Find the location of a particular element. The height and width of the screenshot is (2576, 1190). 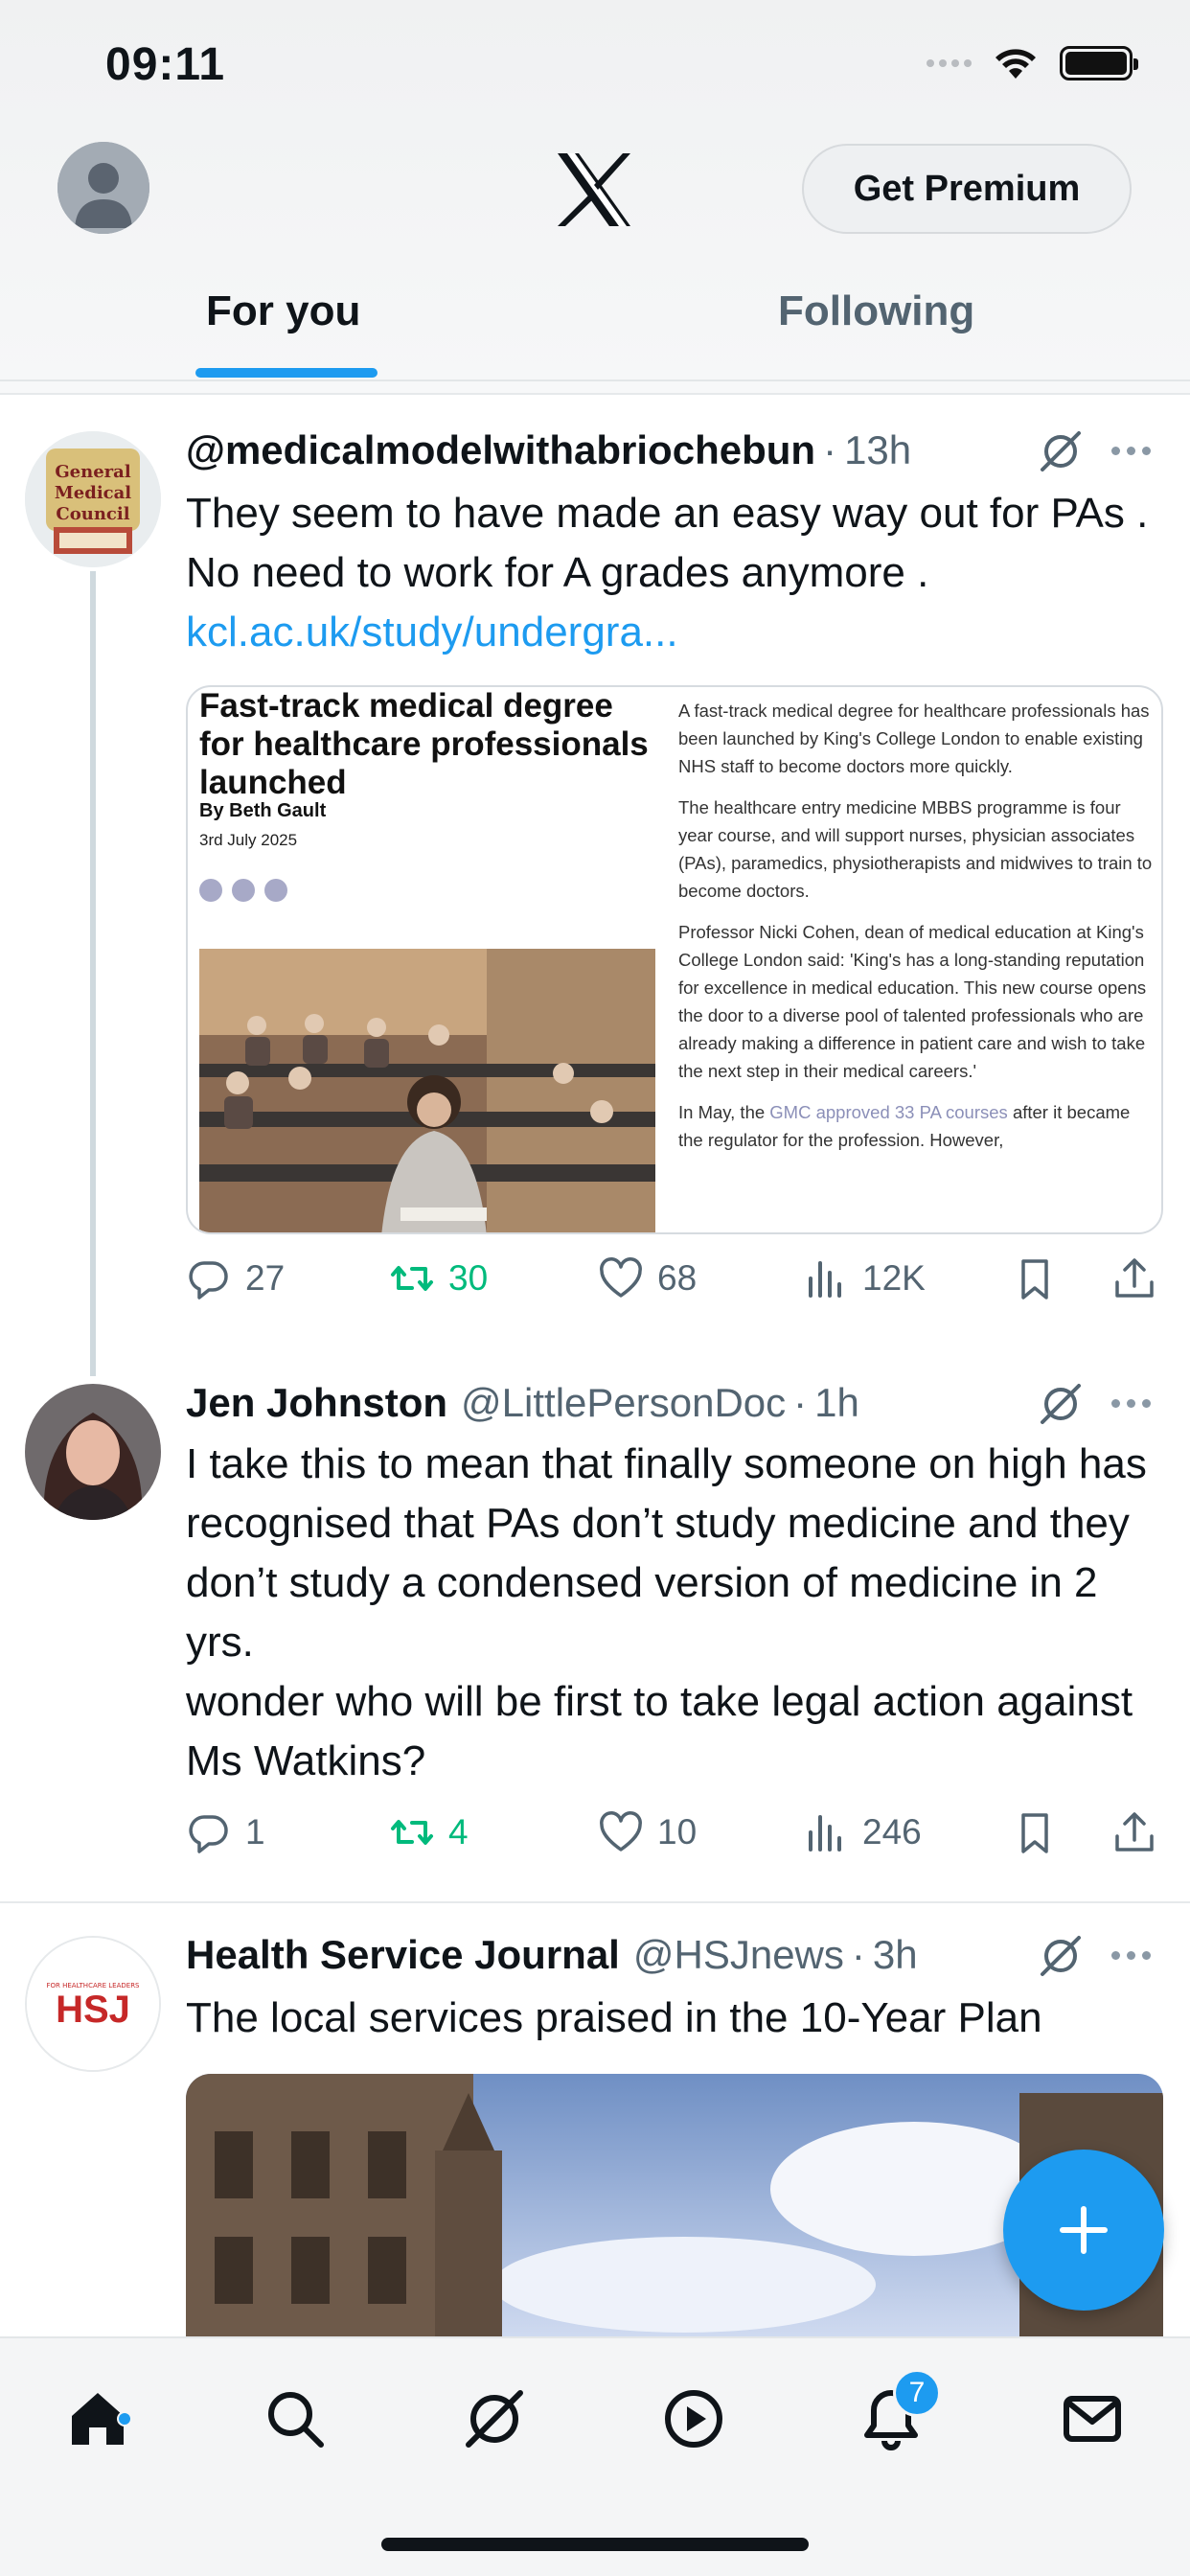

reply-button: 1 is located at coordinates (226, 1832).